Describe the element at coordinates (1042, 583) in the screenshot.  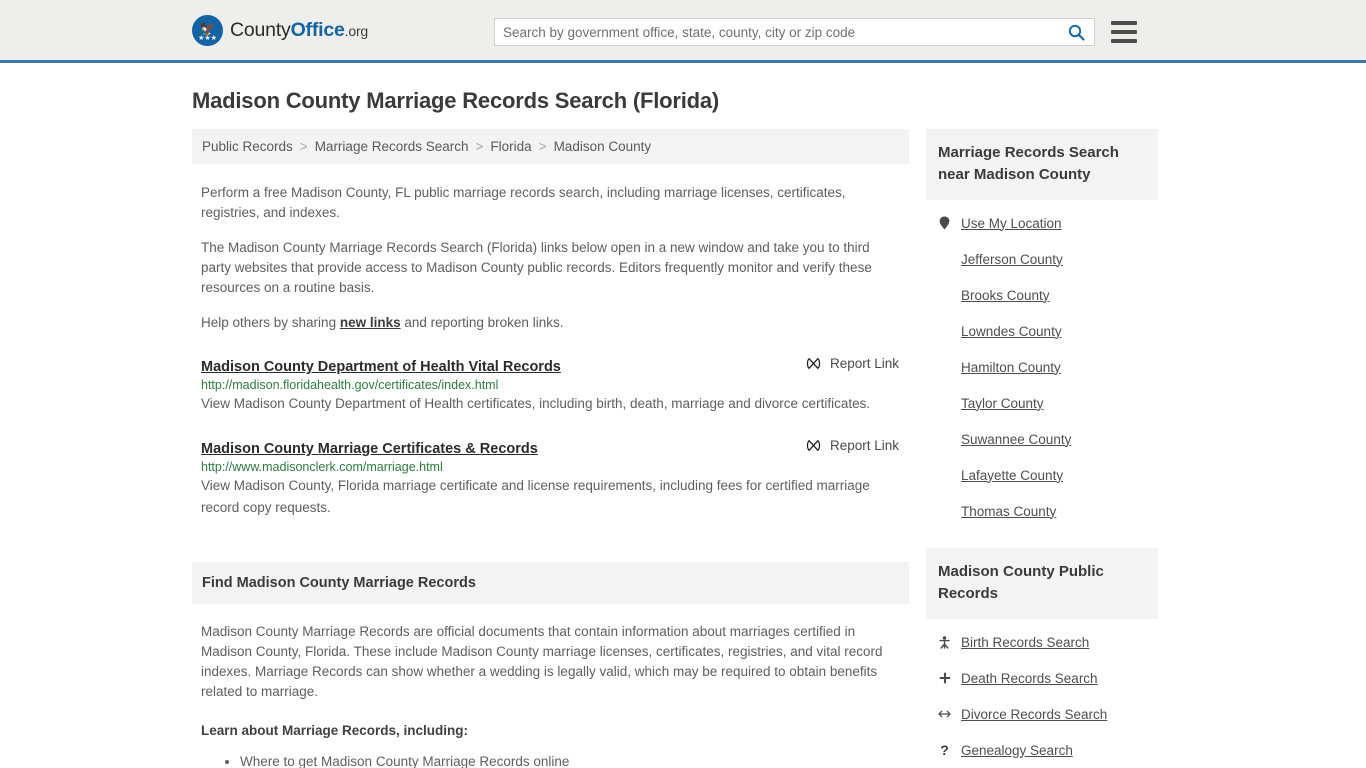
I see `public-records-heading: Madison County Public Records` at that location.